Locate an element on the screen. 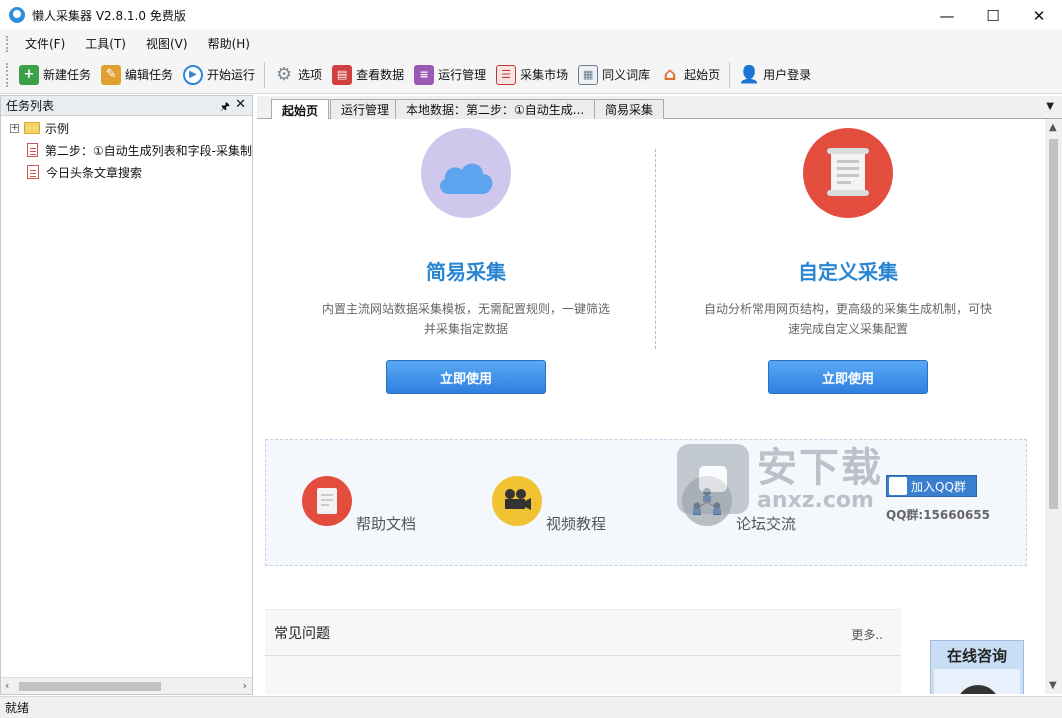 Image resolution: width=1062 pixels, height=718 pixels. join-qq-group-button: 加入QQ群 is located at coordinates (931, 486).